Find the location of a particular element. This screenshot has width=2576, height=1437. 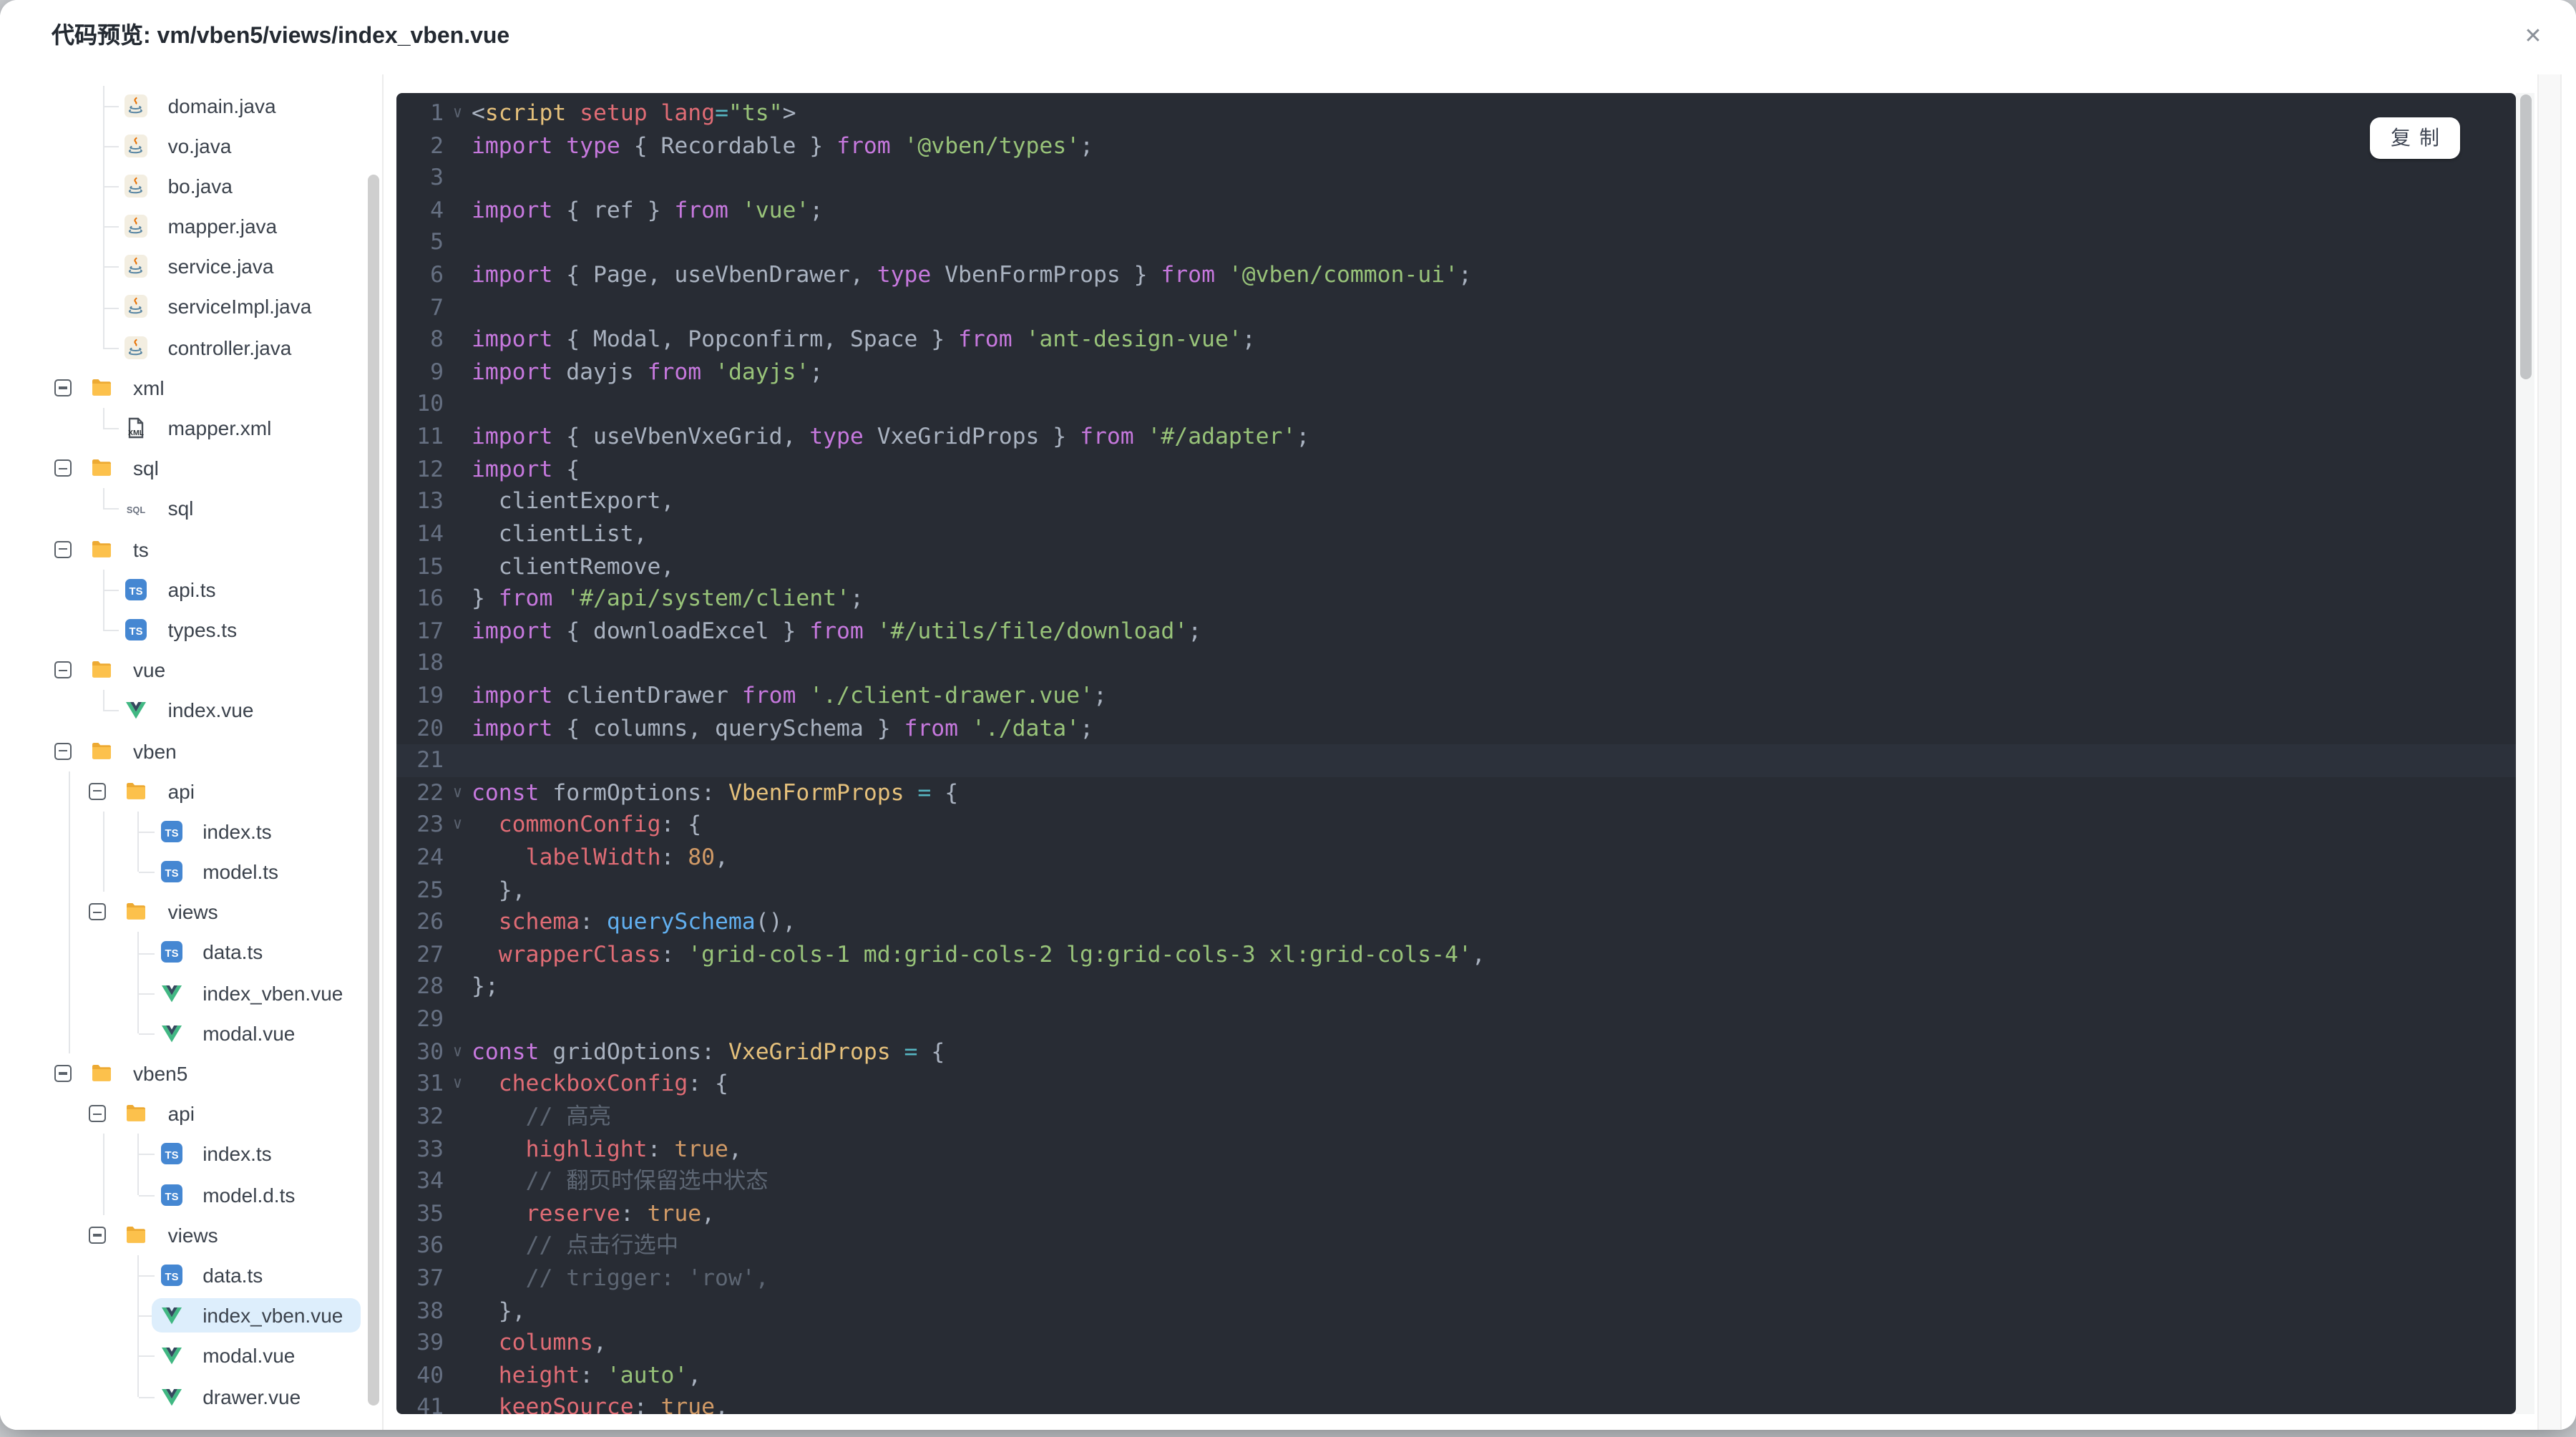

tree-item-label: index_vben.vue is located at coordinates (273, 1316).